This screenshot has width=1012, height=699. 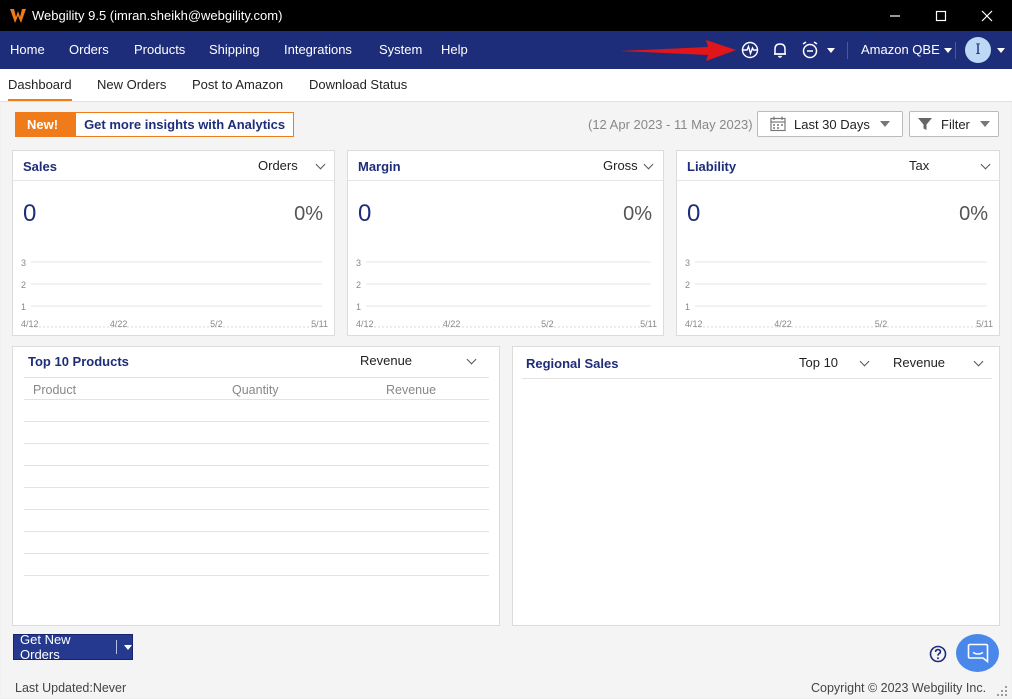 I want to click on nav-orders: Orders, so click(x=89, y=50).